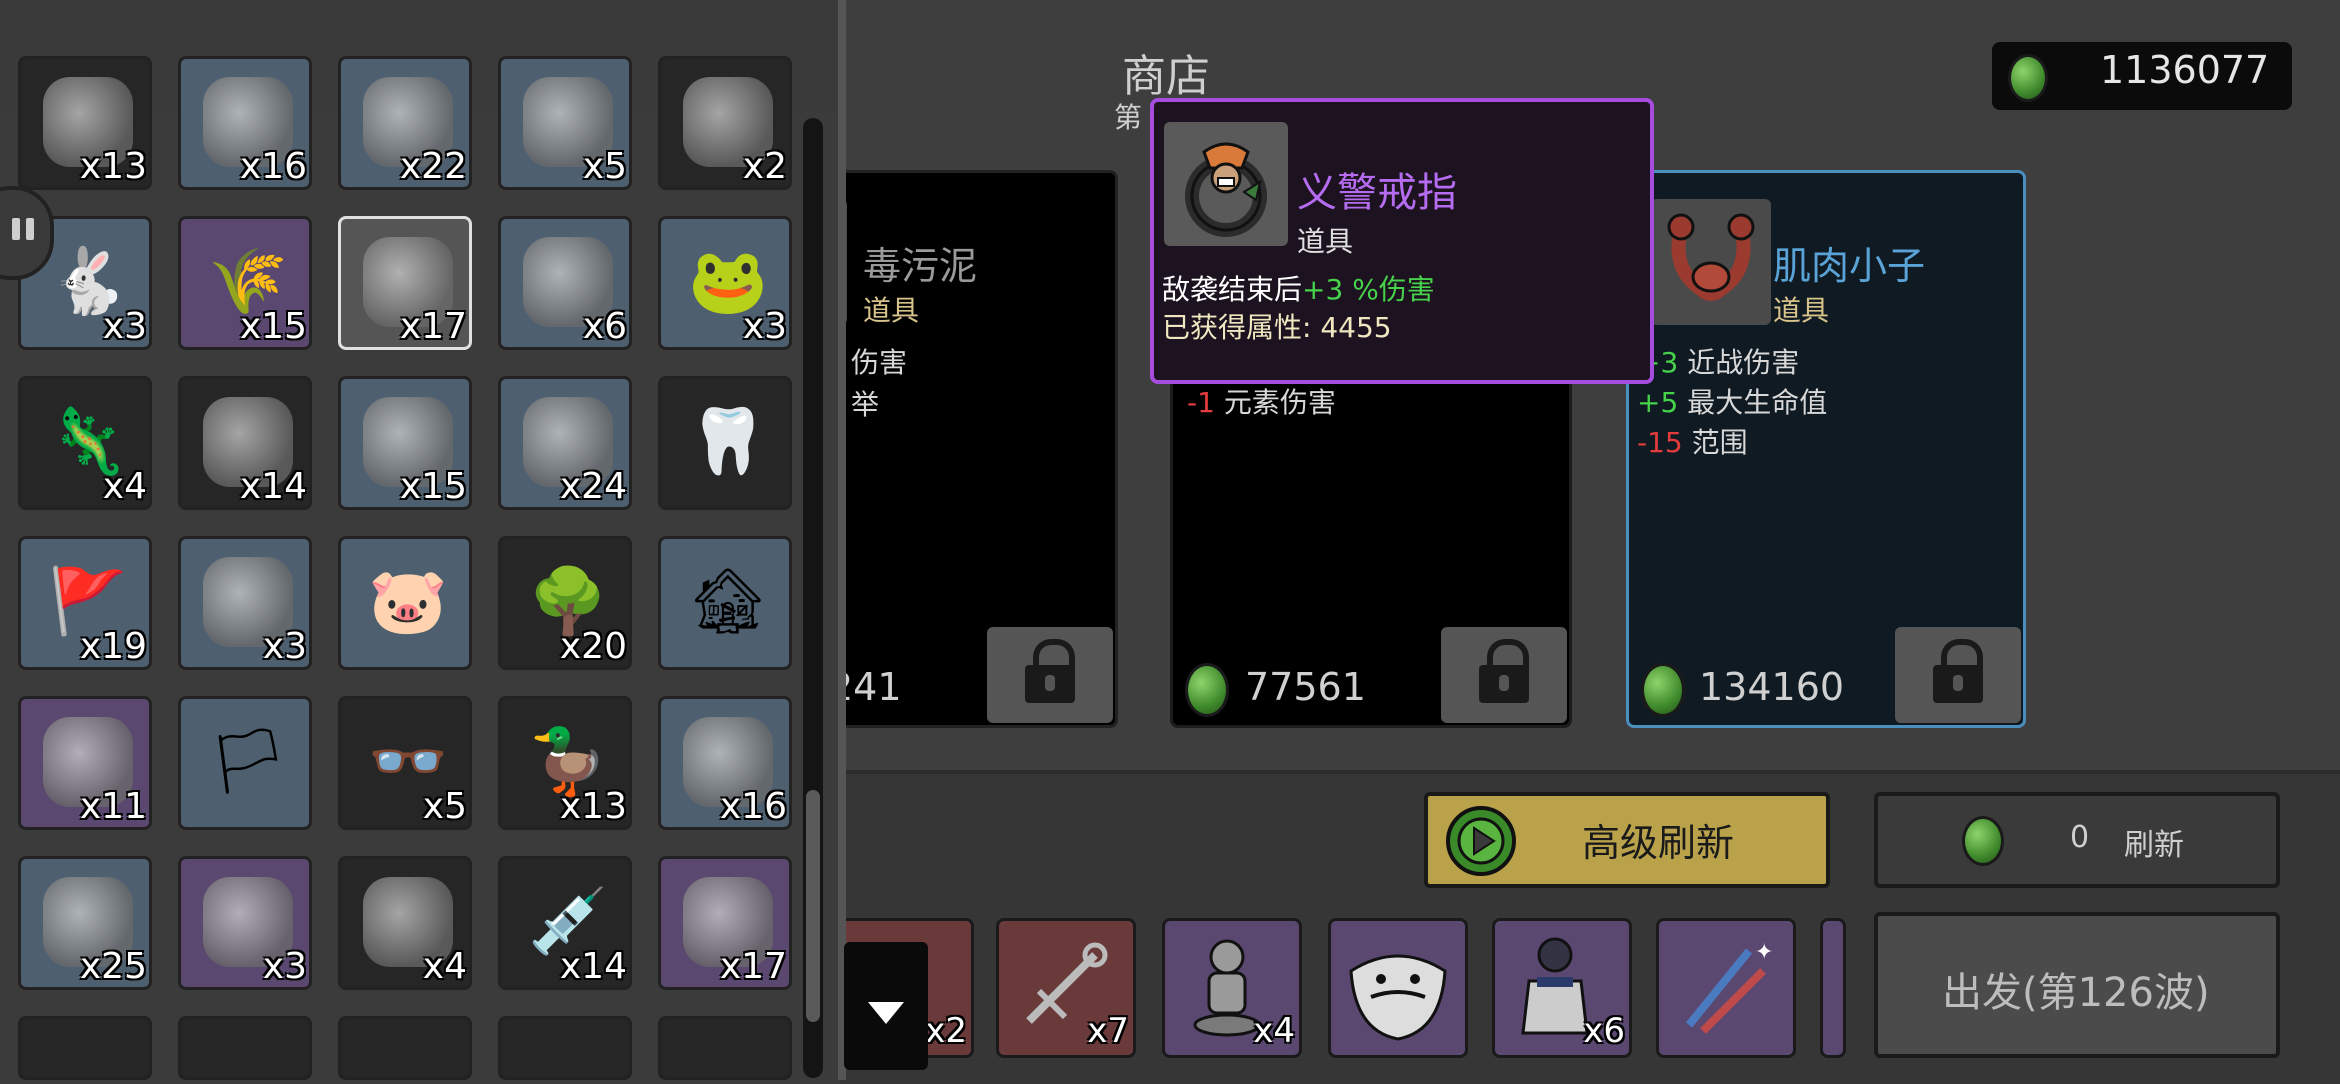  What do you see at coordinates (1718, 362) in the screenshot?
I see `item-stat: +3 近战伤害` at bounding box center [1718, 362].